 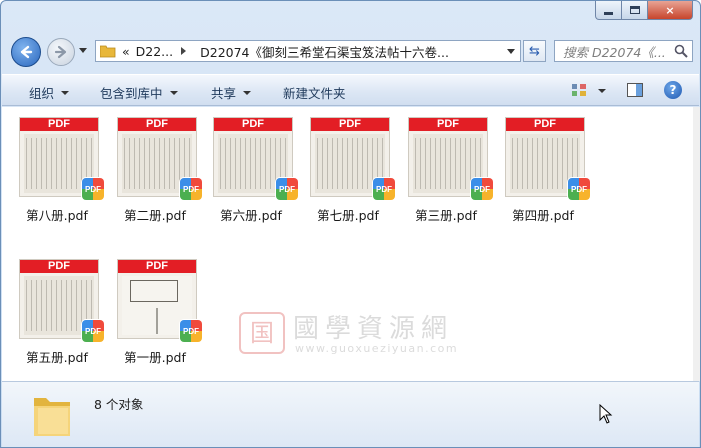 I want to click on file-item: PDF PDF 第二册.pdf, so click(x=156, y=173).